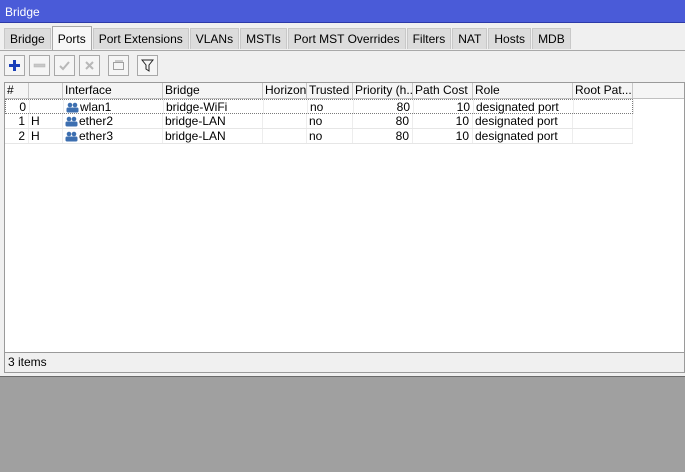 The image size is (685, 472). Describe the element at coordinates (96, 107) in the screenshot. I see `interface-name: wlan1` at that location.